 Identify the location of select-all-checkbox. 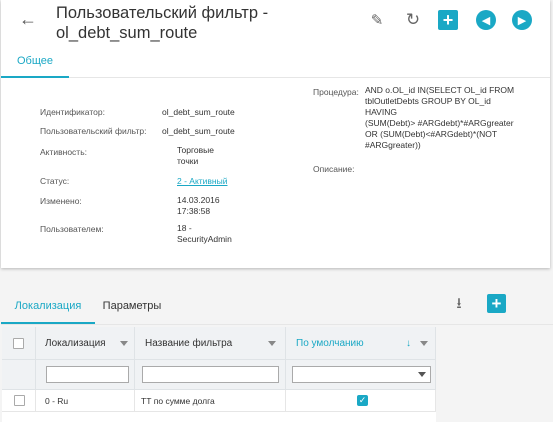
(18, 343).